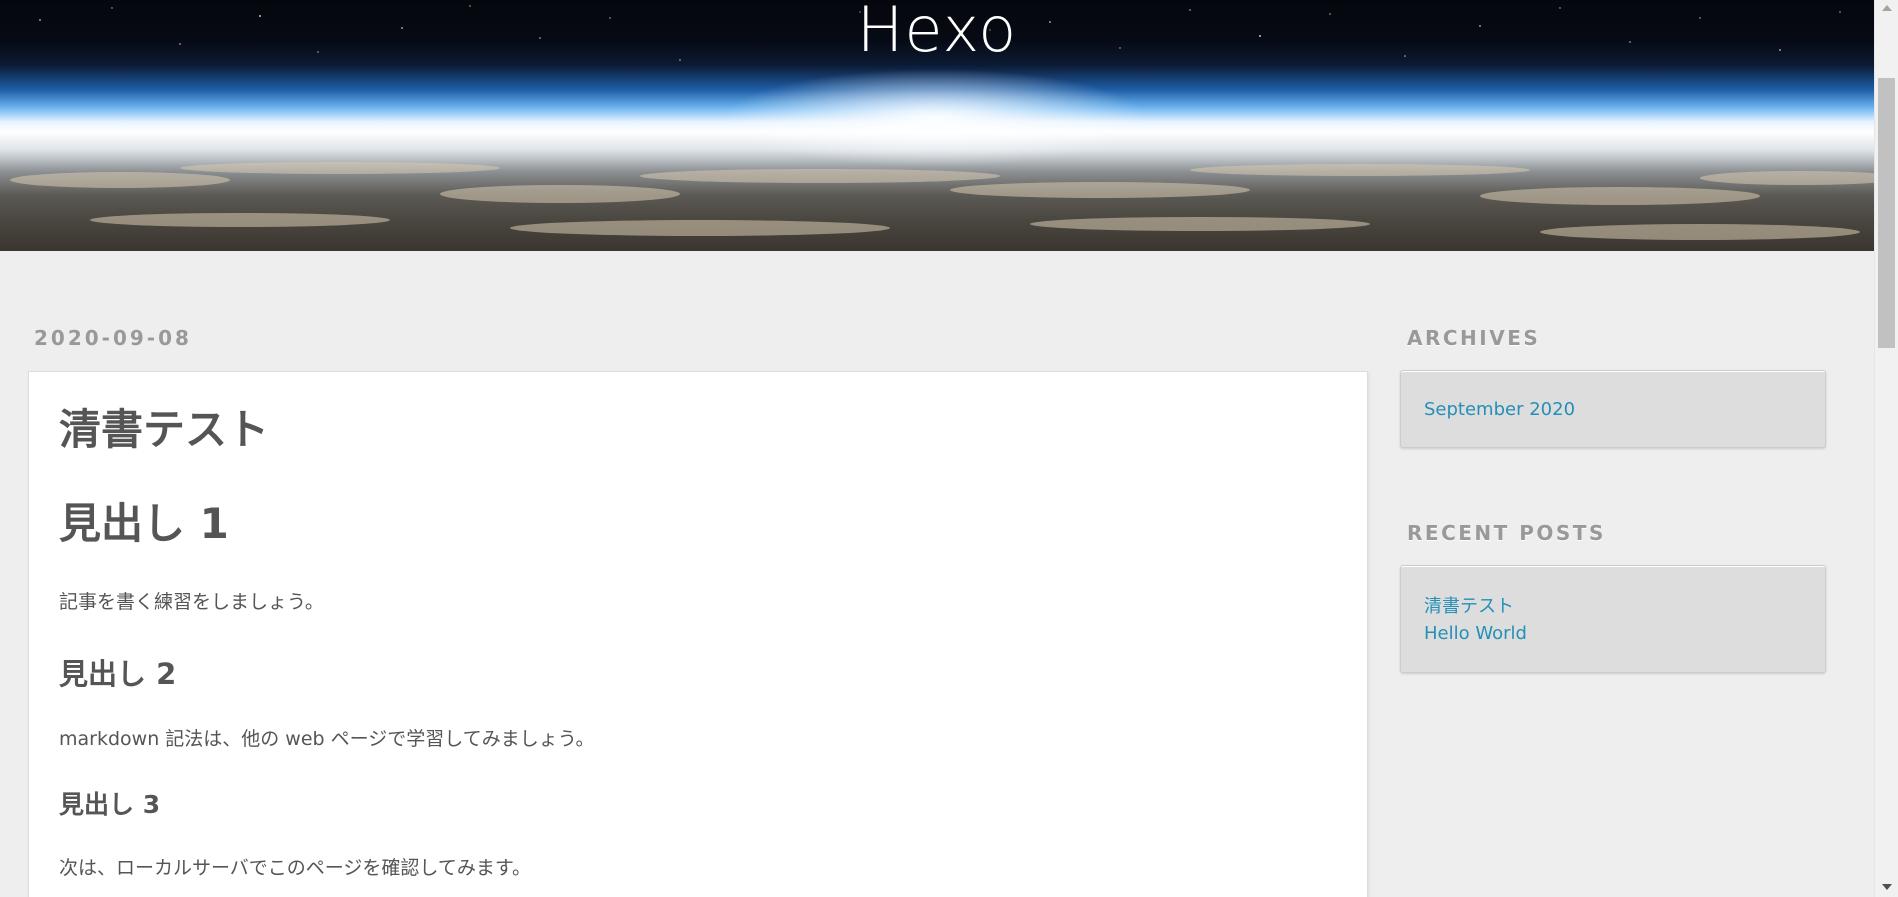 The image size is (1898, 897). Describe the element at coordinates (1474, 338) in the screenshot. I see `archives-widget-title: ARCHIVES` at that location.